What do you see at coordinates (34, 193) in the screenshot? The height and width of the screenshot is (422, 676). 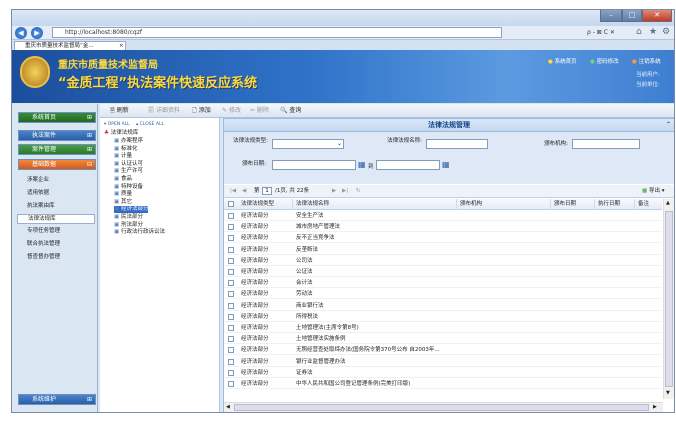 I see `sidebar-item-basis: 适用依据` at bounding box center [34, 193].